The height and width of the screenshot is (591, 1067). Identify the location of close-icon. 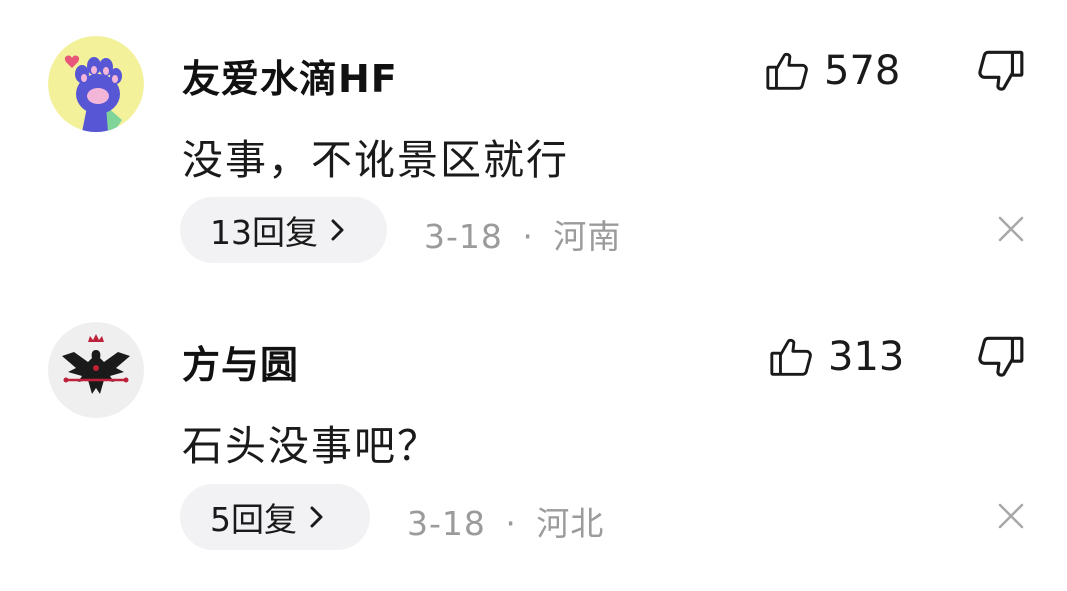
(1011, 516).